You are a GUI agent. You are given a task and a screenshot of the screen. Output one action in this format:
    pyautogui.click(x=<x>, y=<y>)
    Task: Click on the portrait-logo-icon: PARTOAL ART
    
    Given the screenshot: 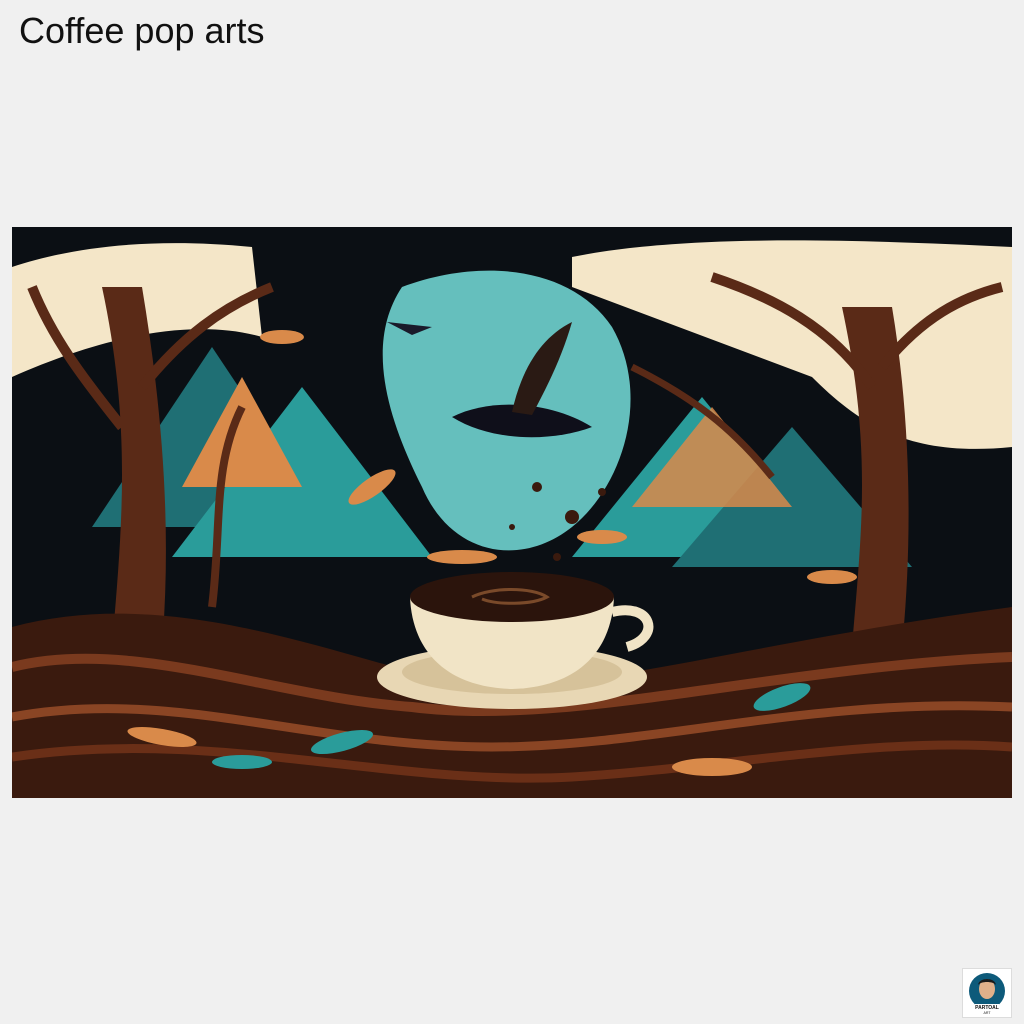 What is the action you would take?
    pyautogui.click(x=987, y=994)
    